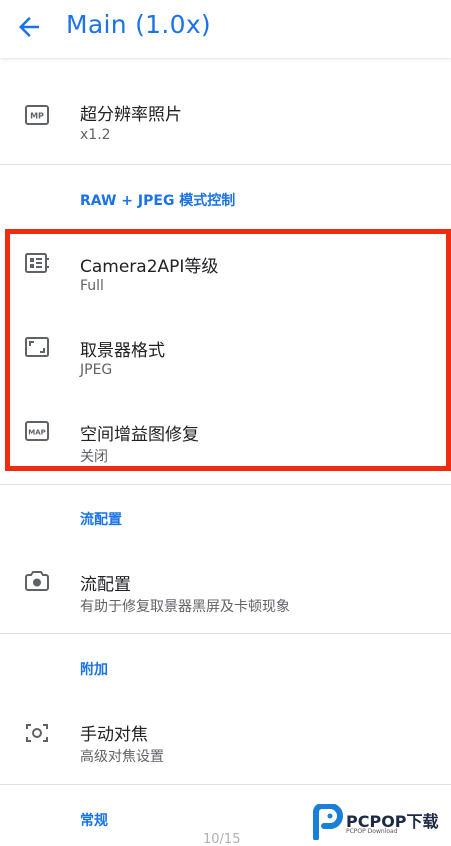 Image resolution: width=451 pixels, height=846 pixels. What do you see at coordinates (95, 135) in the screenshot?
I see `pref-summary: x1.2` at bounding box center [95, 135].